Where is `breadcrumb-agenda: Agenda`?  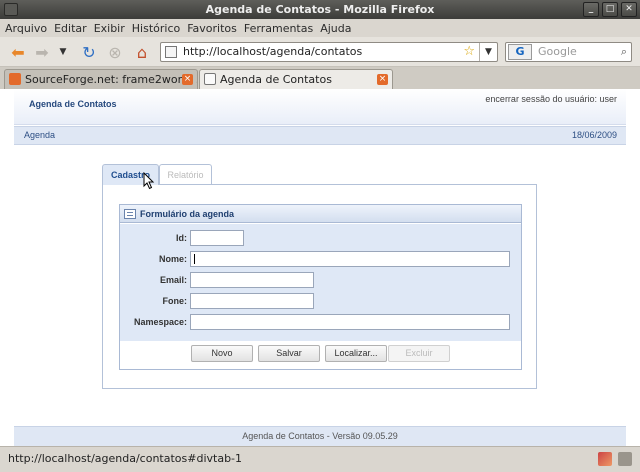
breadcrumb-agenda: Agenda is located at coordinates (39, 135).